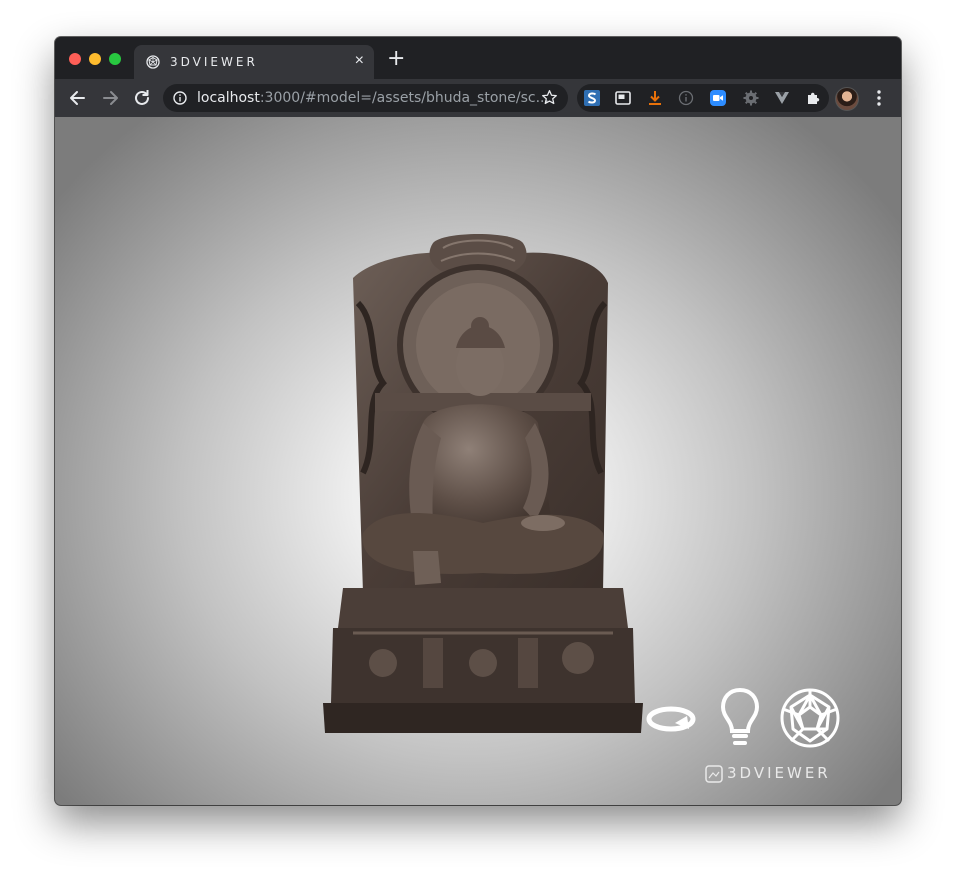 This screenshot has width=957, height=880. What do you see at coordinates (95, 59) in the screenshot?
I see `window-minimize-button` at bounding box center [95, 59].